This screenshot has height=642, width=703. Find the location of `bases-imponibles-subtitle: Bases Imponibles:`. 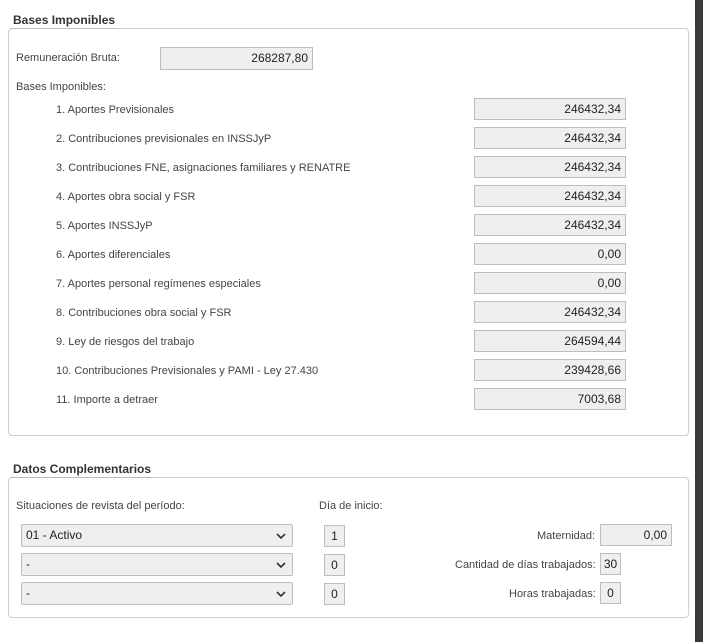

bases-imponibles-subtitle: Bases Imponibles: is located at coordinates (61, 87).